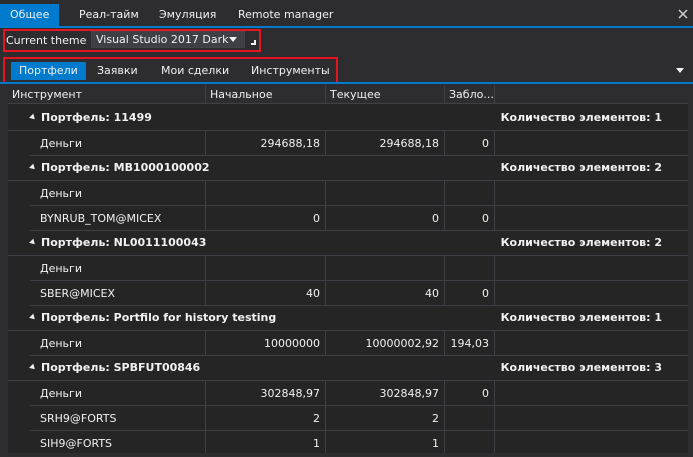 This screenshot has width=693, height=457. Describe the element at coordinates (683, 14) in the screenshot. I see `close-icon` at that location.